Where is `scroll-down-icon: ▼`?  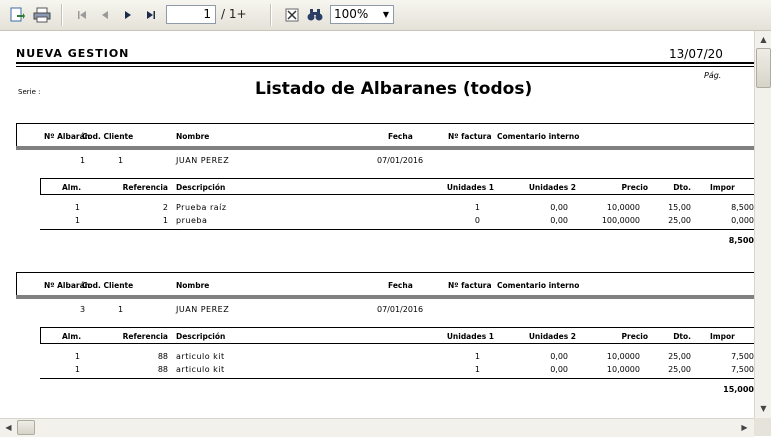 scroll-down-icon: ▼ is located at coordinates (763, 408).